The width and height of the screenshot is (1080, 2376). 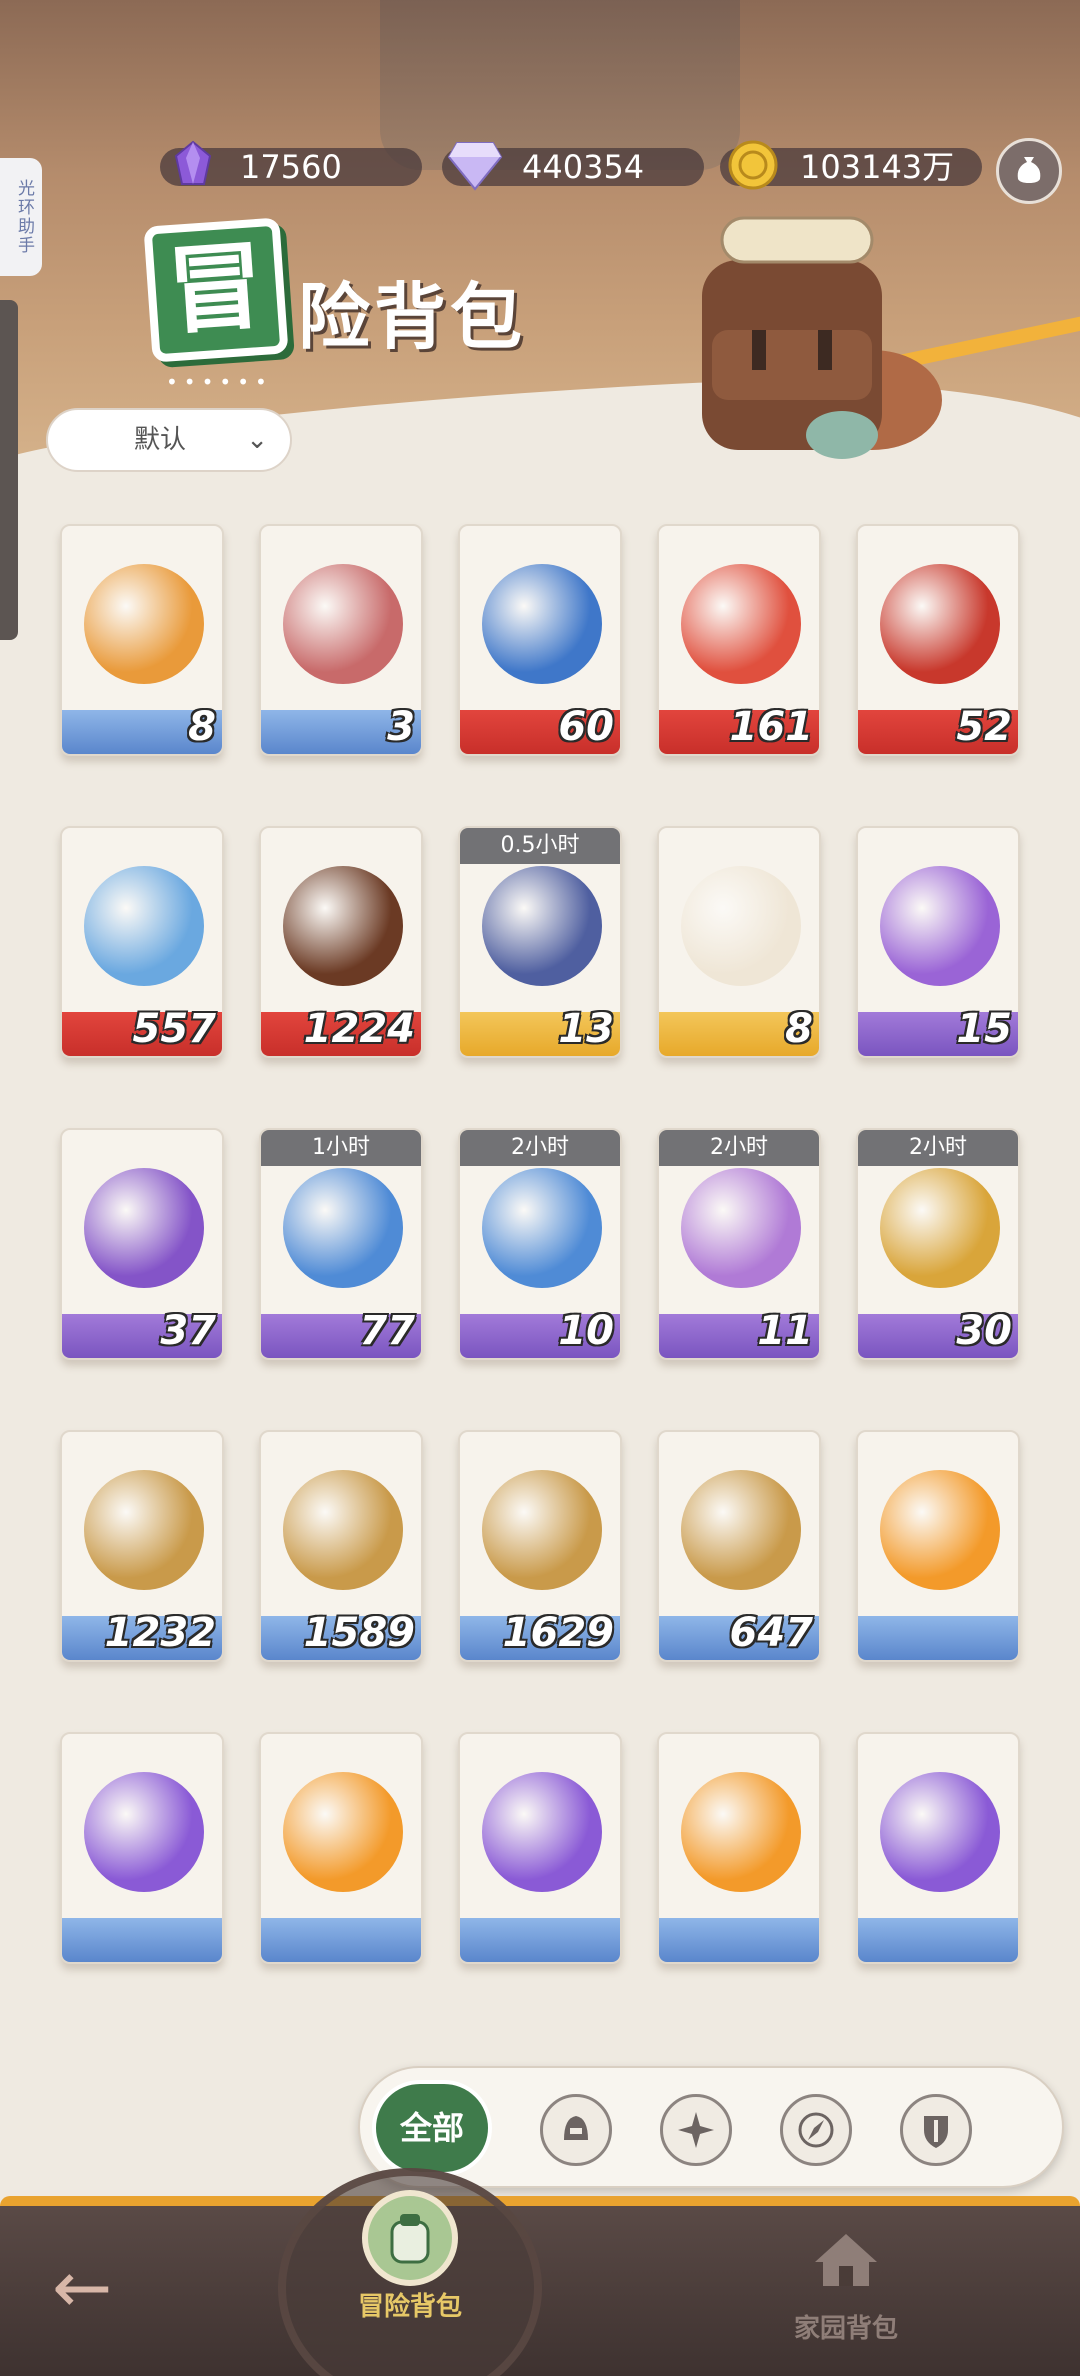 I want to click on inventory-item-card: 2小时 11, so click(x=739, y=1244).